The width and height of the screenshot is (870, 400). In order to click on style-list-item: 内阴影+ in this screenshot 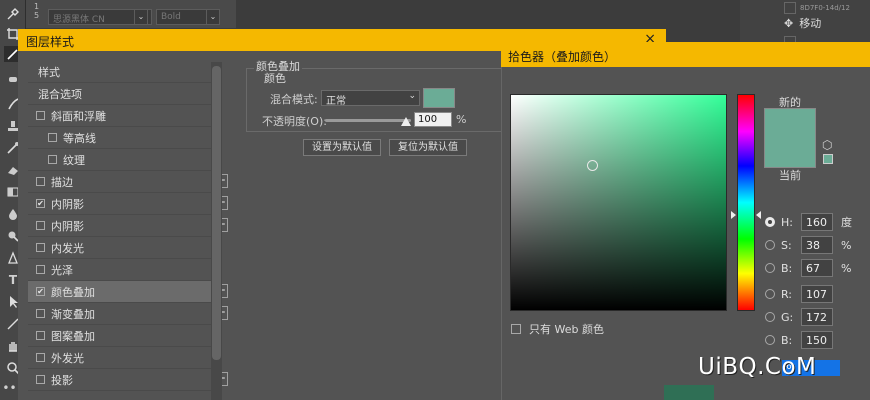, I will do `click(128, 226)`.